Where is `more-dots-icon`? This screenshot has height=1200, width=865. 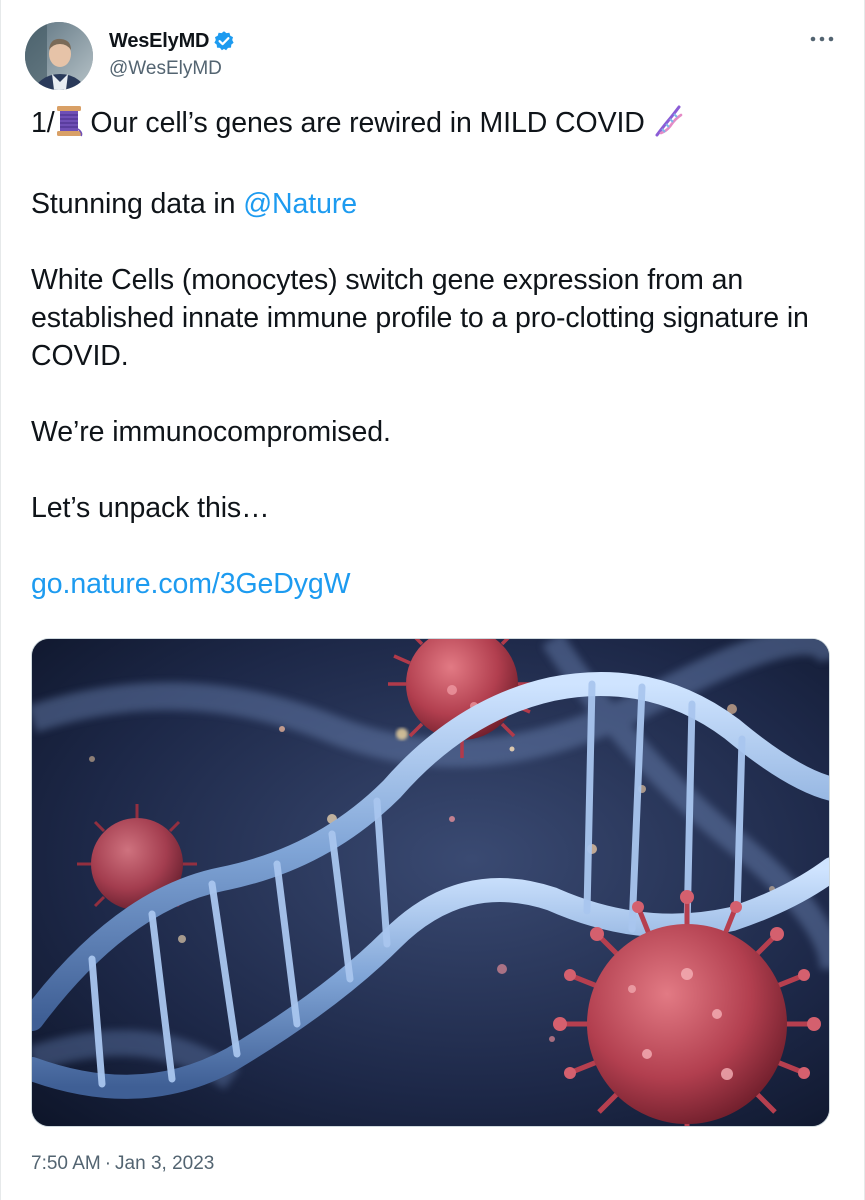 more-dots-icon is located at coordinates (822, 39).